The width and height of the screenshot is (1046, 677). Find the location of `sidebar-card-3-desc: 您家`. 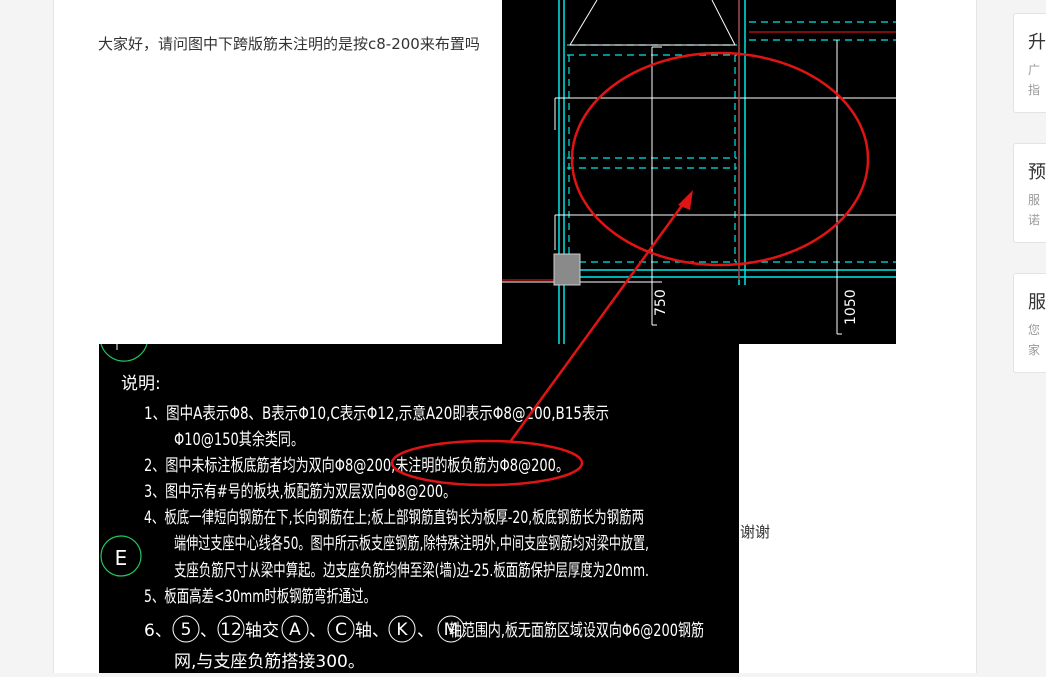

sidebar-card-3-desc: 您家 is located at coordinates (1034, 340).